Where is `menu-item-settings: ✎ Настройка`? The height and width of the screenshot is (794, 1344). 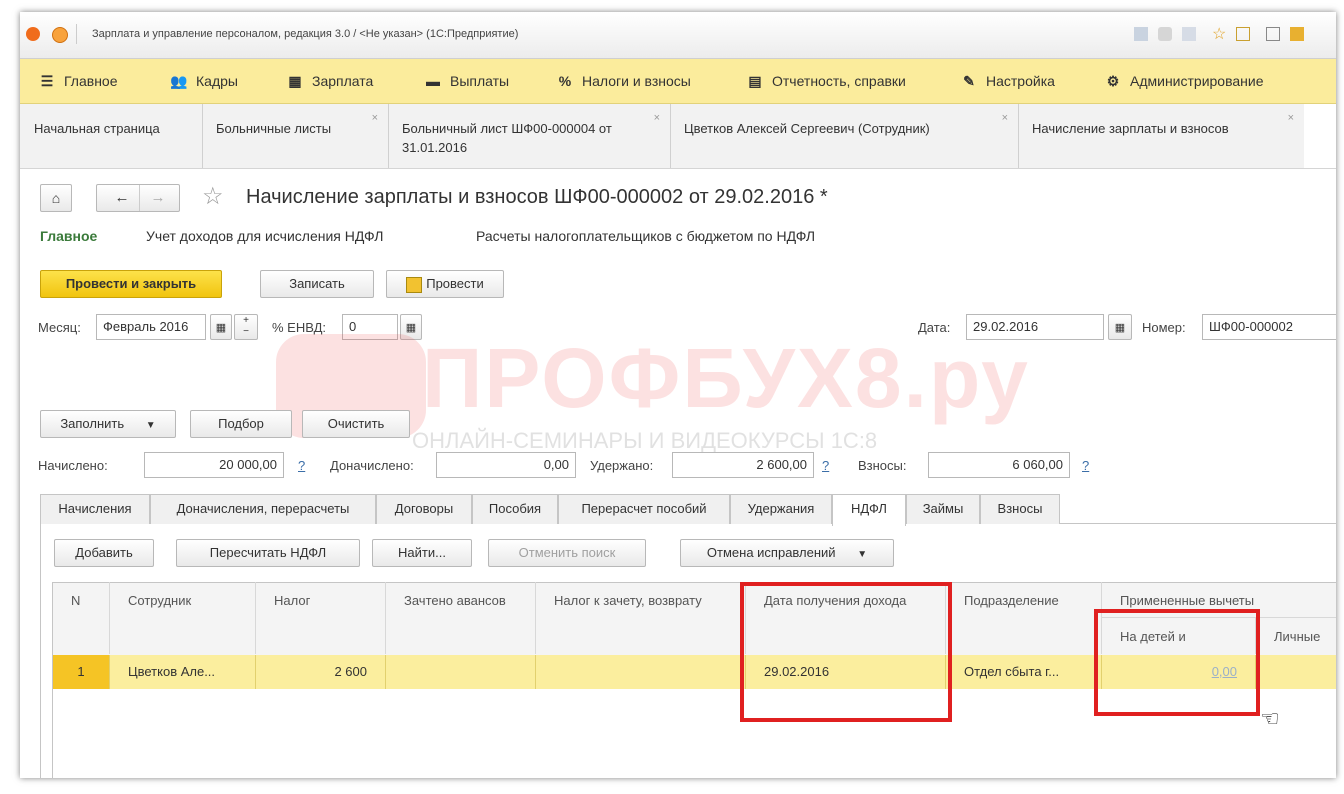 menu-item-settings: ✎ Настройка is located at coordinates (1007, 81).